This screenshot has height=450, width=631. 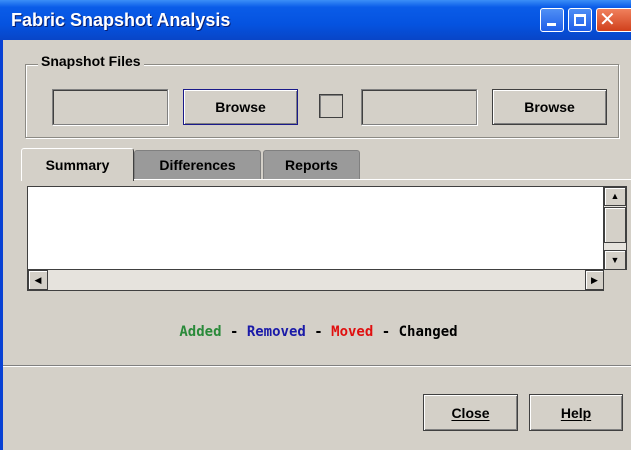 I want to click on tab-summary: Summary, so click(x=77, y=164).